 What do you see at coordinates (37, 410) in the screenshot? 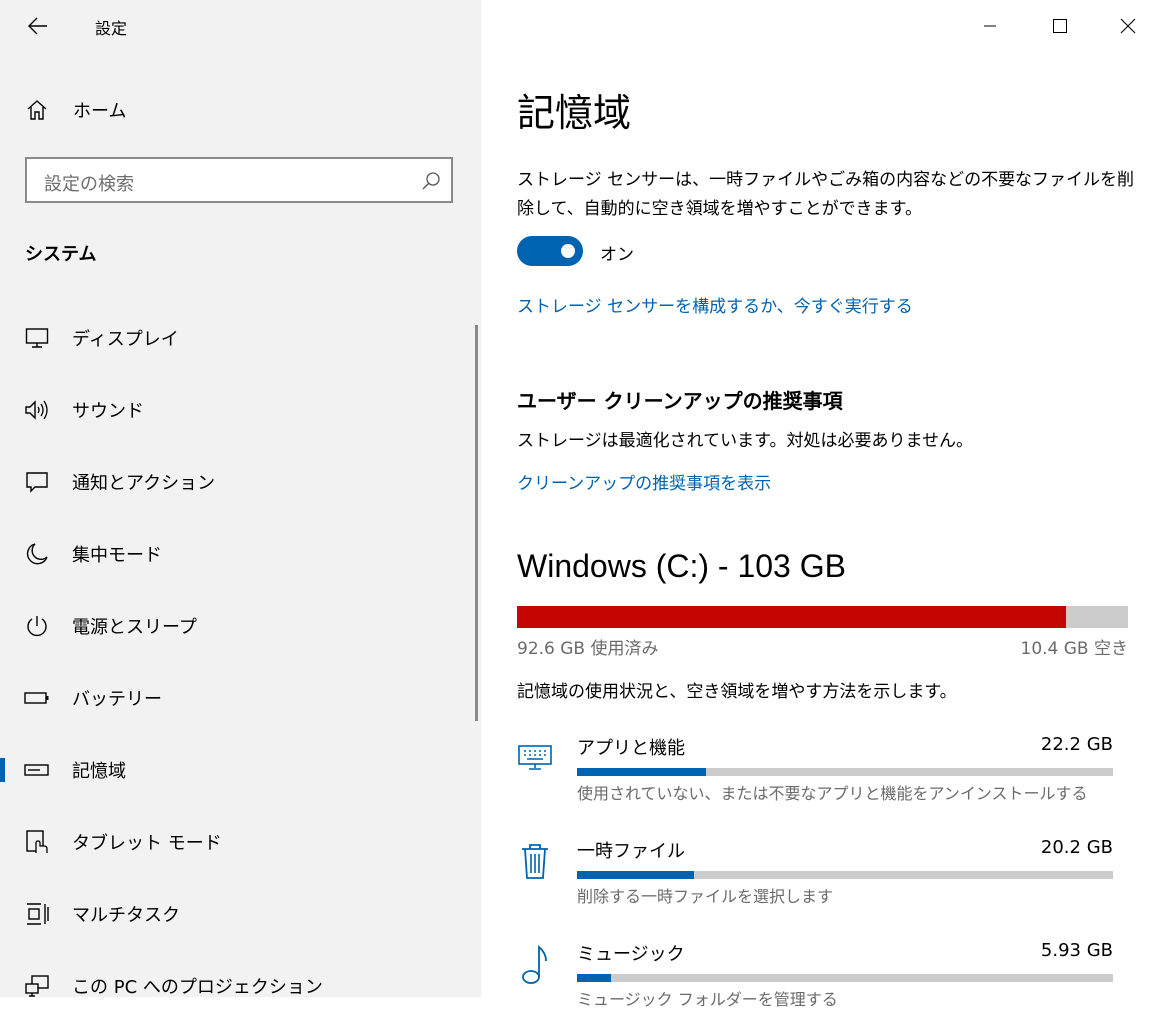
I see `speaker-icon` at bounding box center [37, 410].